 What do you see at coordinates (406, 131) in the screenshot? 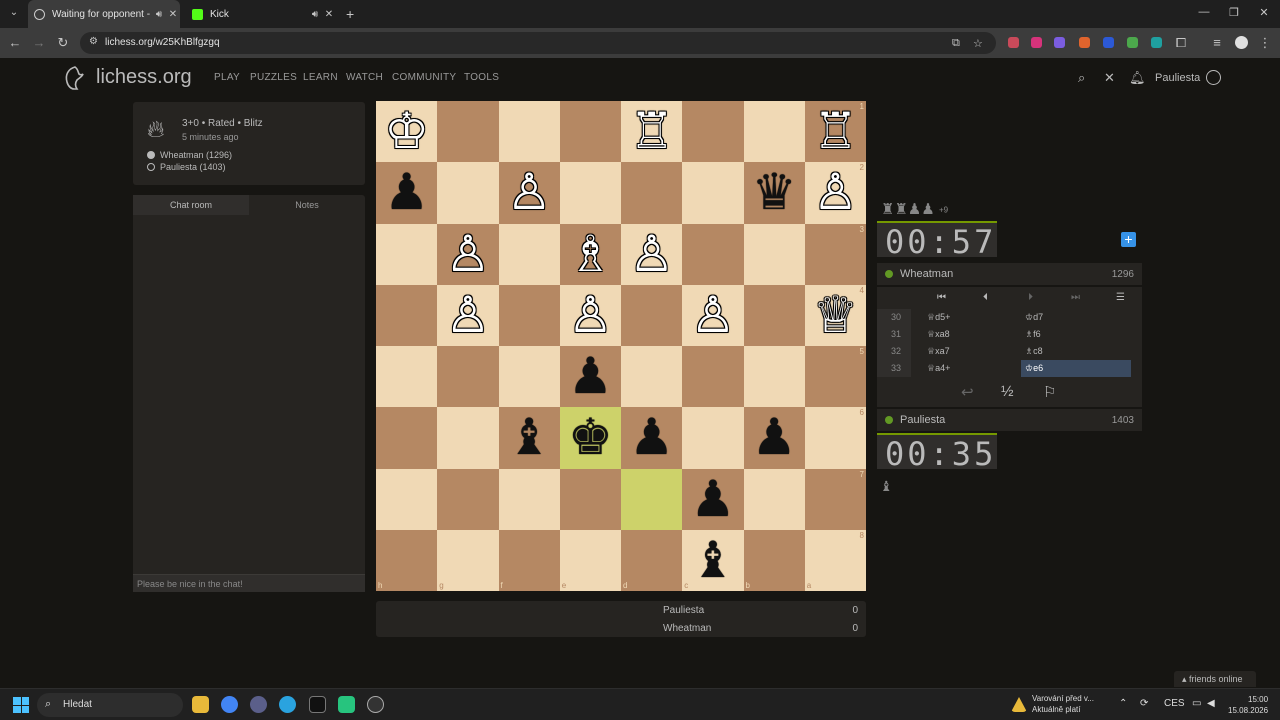
I see `white-piece-icon: ♔` at bounding box center [406, 131].